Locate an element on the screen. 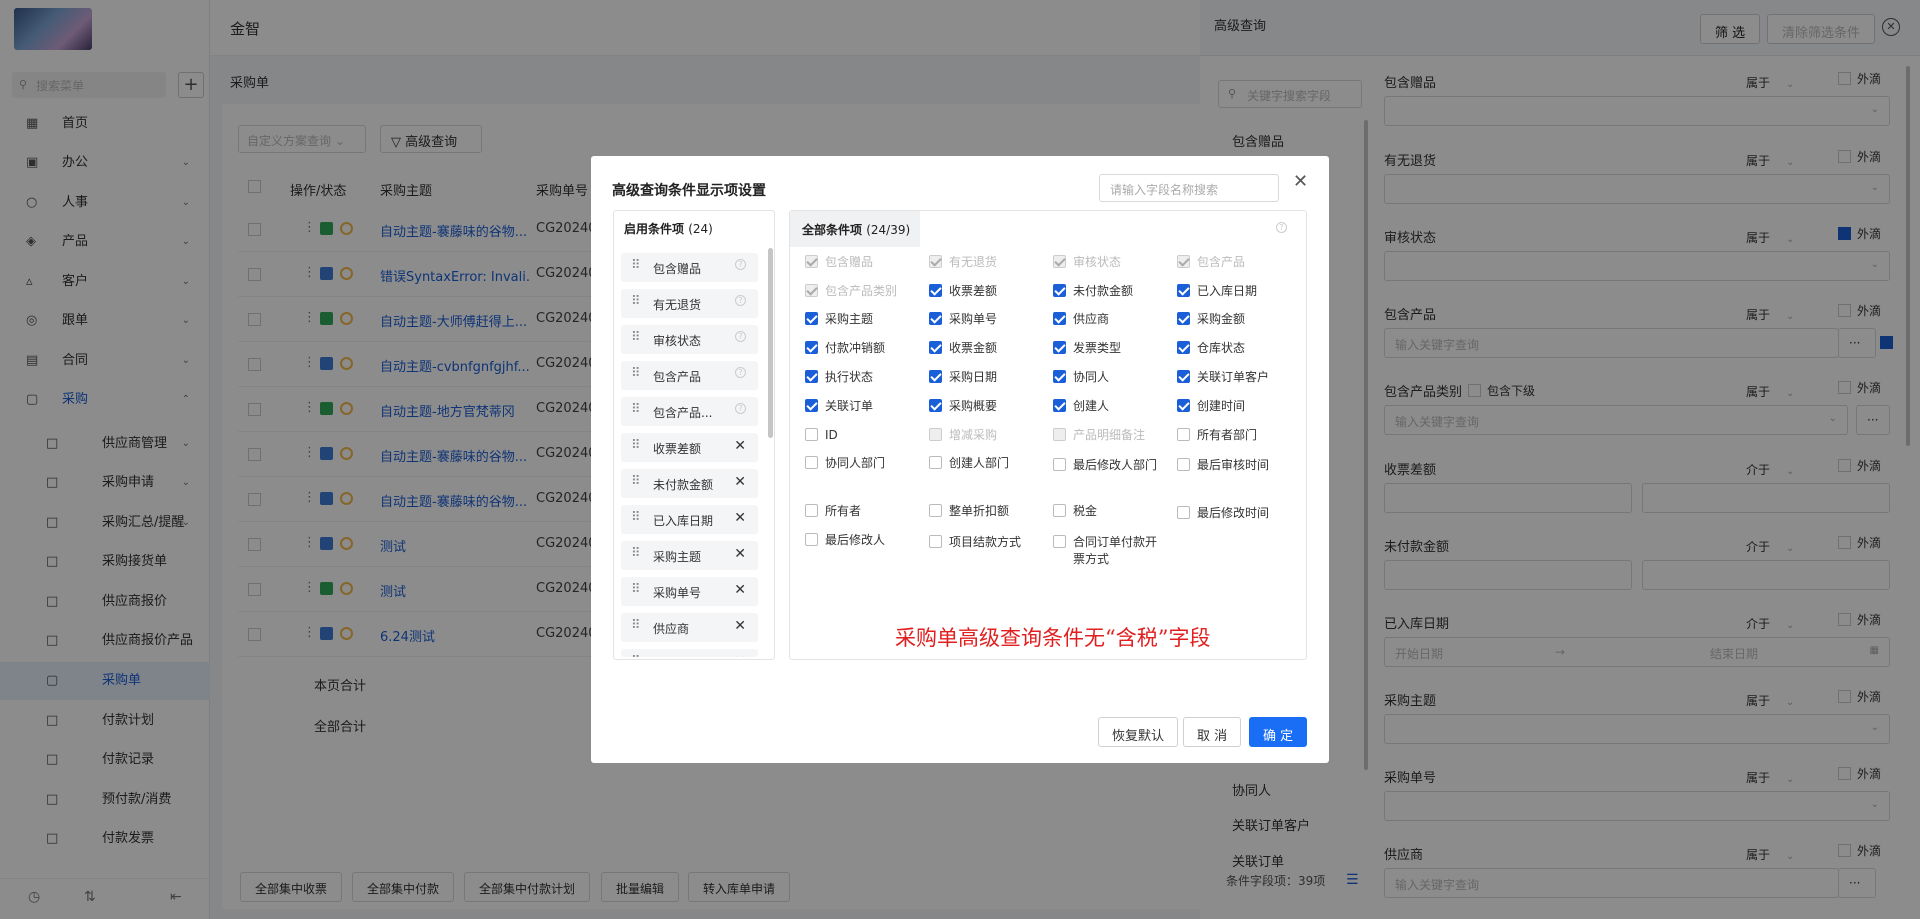 Image resolution: width=1920 pixels, height=919 pixels. enabled-condition-item: ⠿ 包含产品...? is located at coordinates (689, 411).